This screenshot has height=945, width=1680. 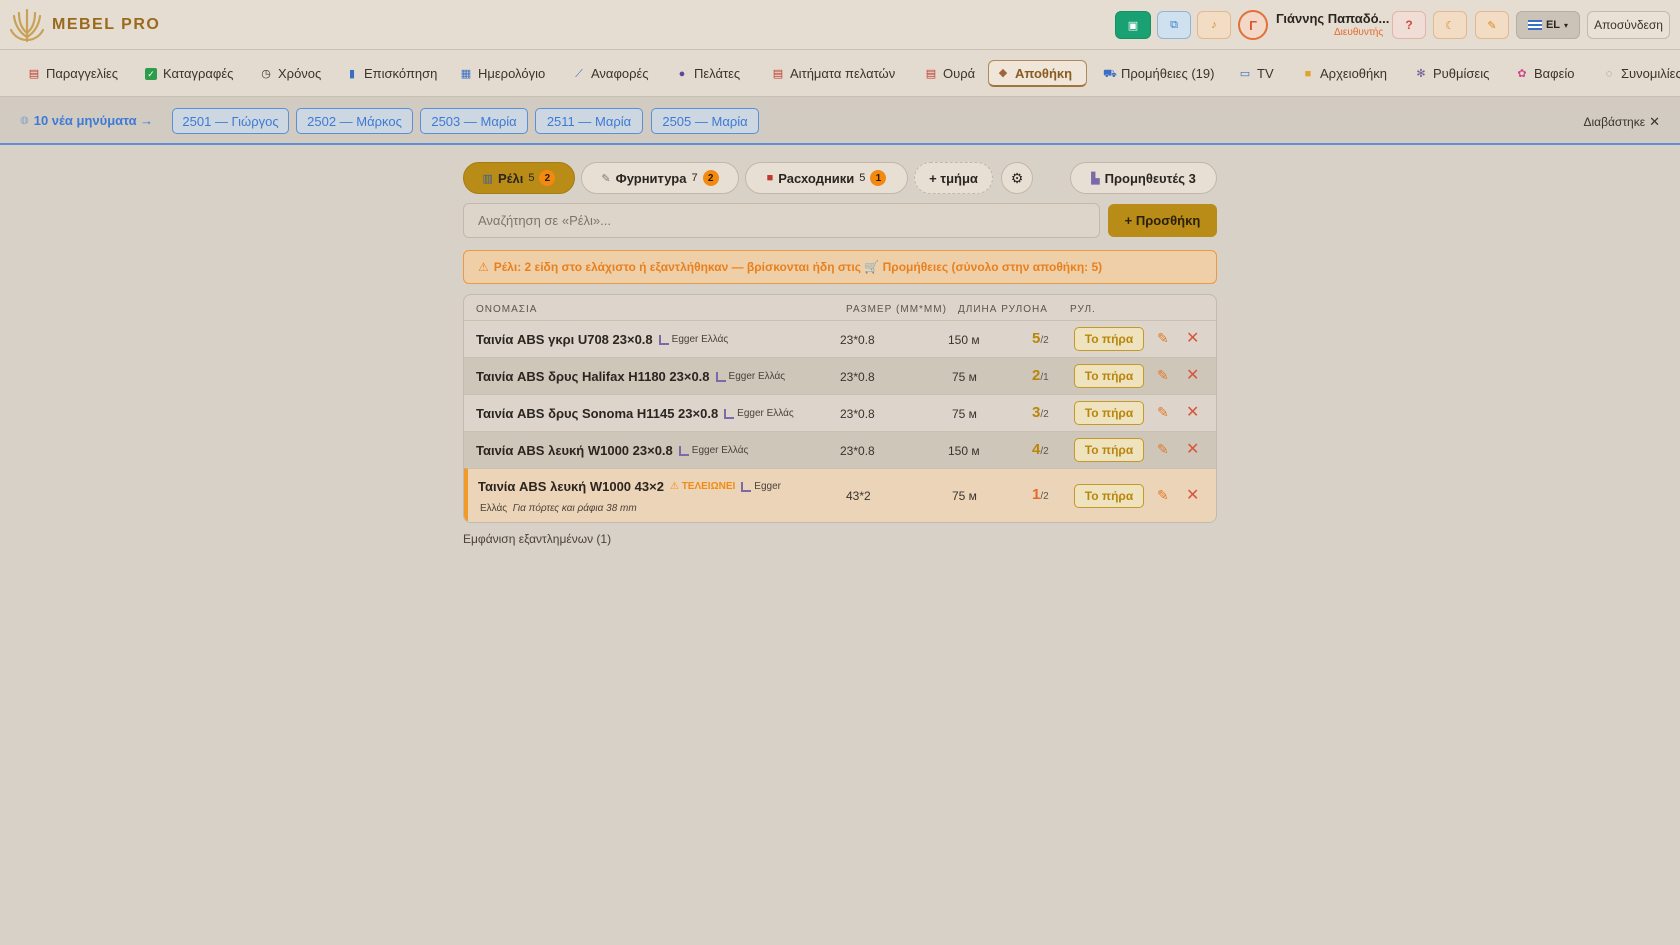 What do you see at coordinates (564, 339) in the screenshot?
I see `item-name: Ταινία ABS γκρι U708 23×0.8` at bounding box center [564, 339].